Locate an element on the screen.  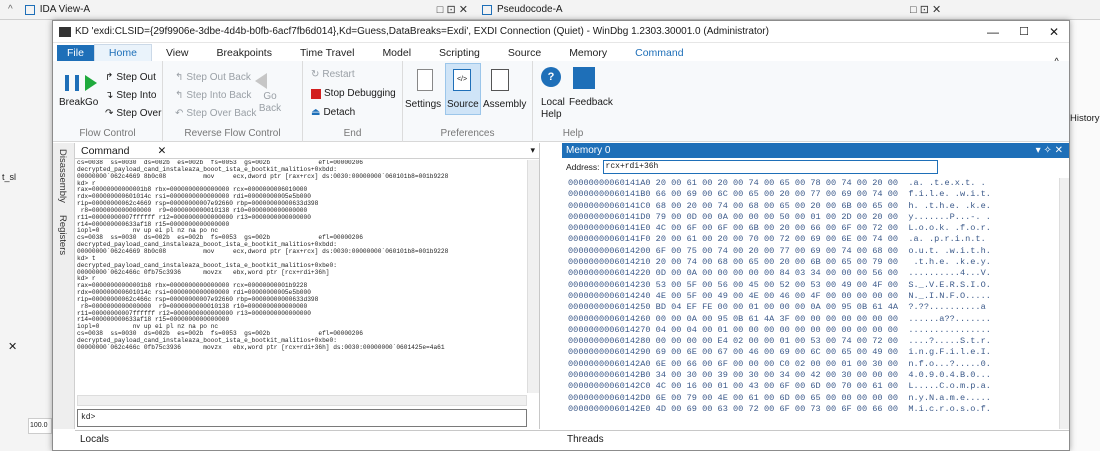
assembly-icon is located at coordinates (500, 80).